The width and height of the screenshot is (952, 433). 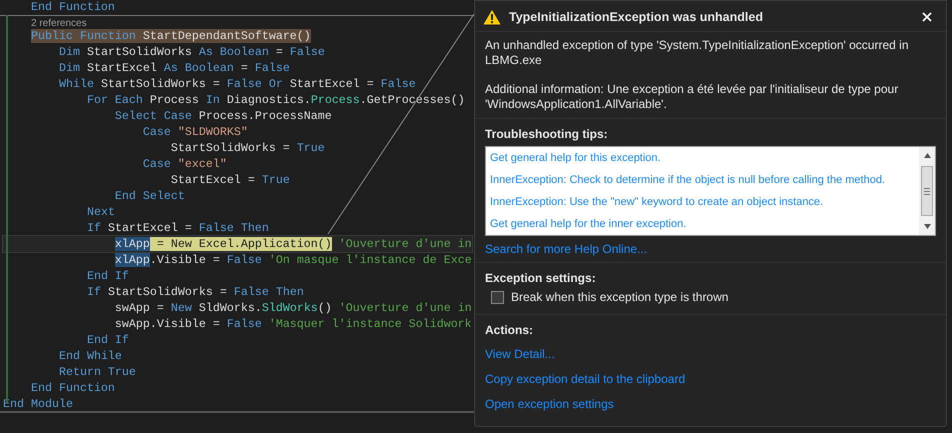 I want to click on section-heading: Actions:, so click(x=509, y=330).